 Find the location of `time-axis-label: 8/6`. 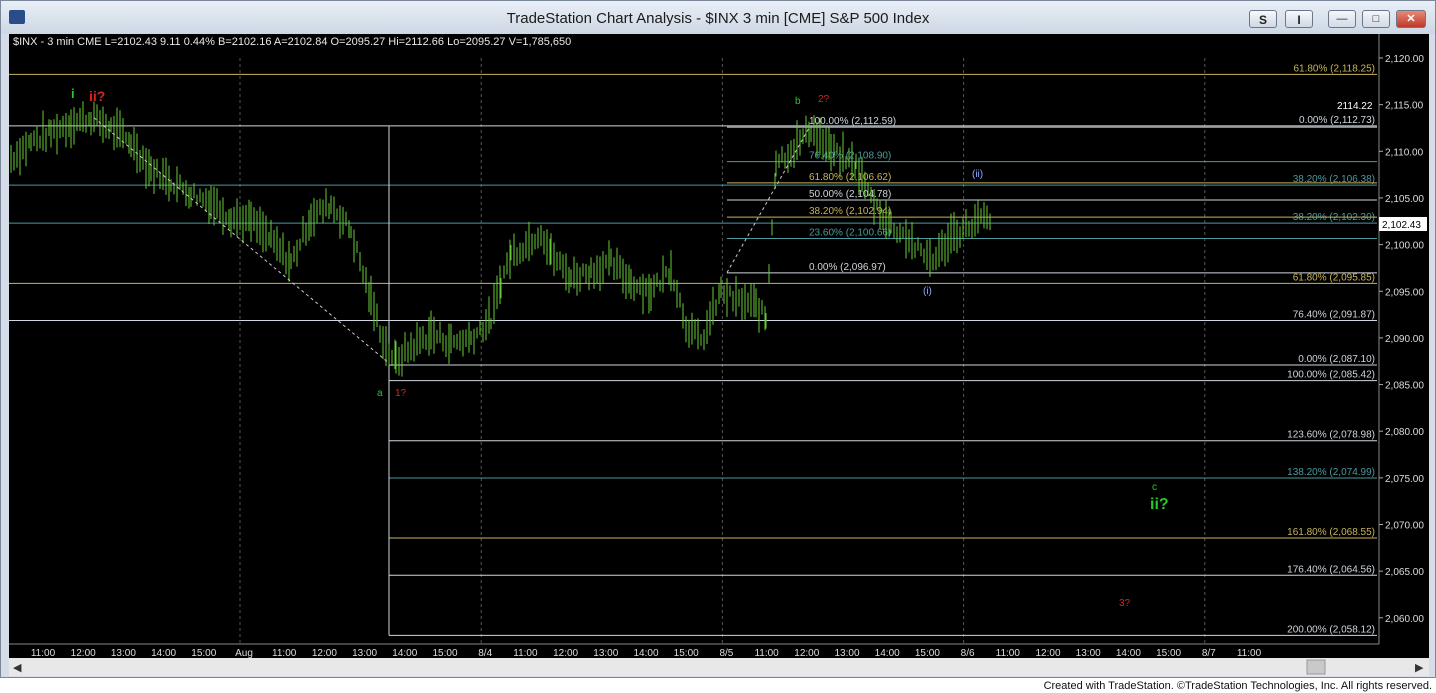

time-axis-label: 8/6 is located at coordinates (968, 653).